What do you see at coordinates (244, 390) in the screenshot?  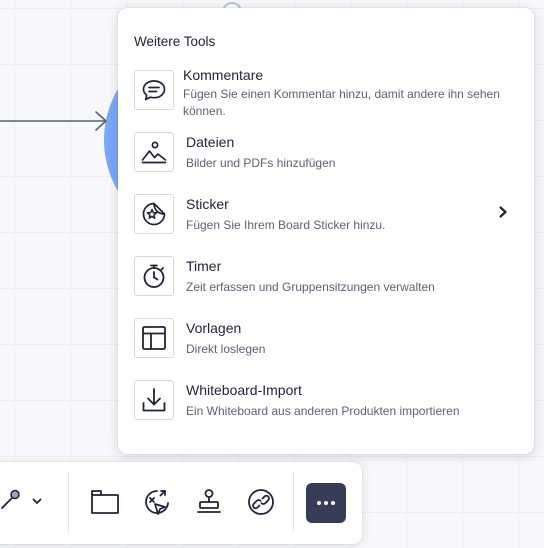 I see `menu-item-title: Whiteboard-Import` at bounding box center [244, 390].